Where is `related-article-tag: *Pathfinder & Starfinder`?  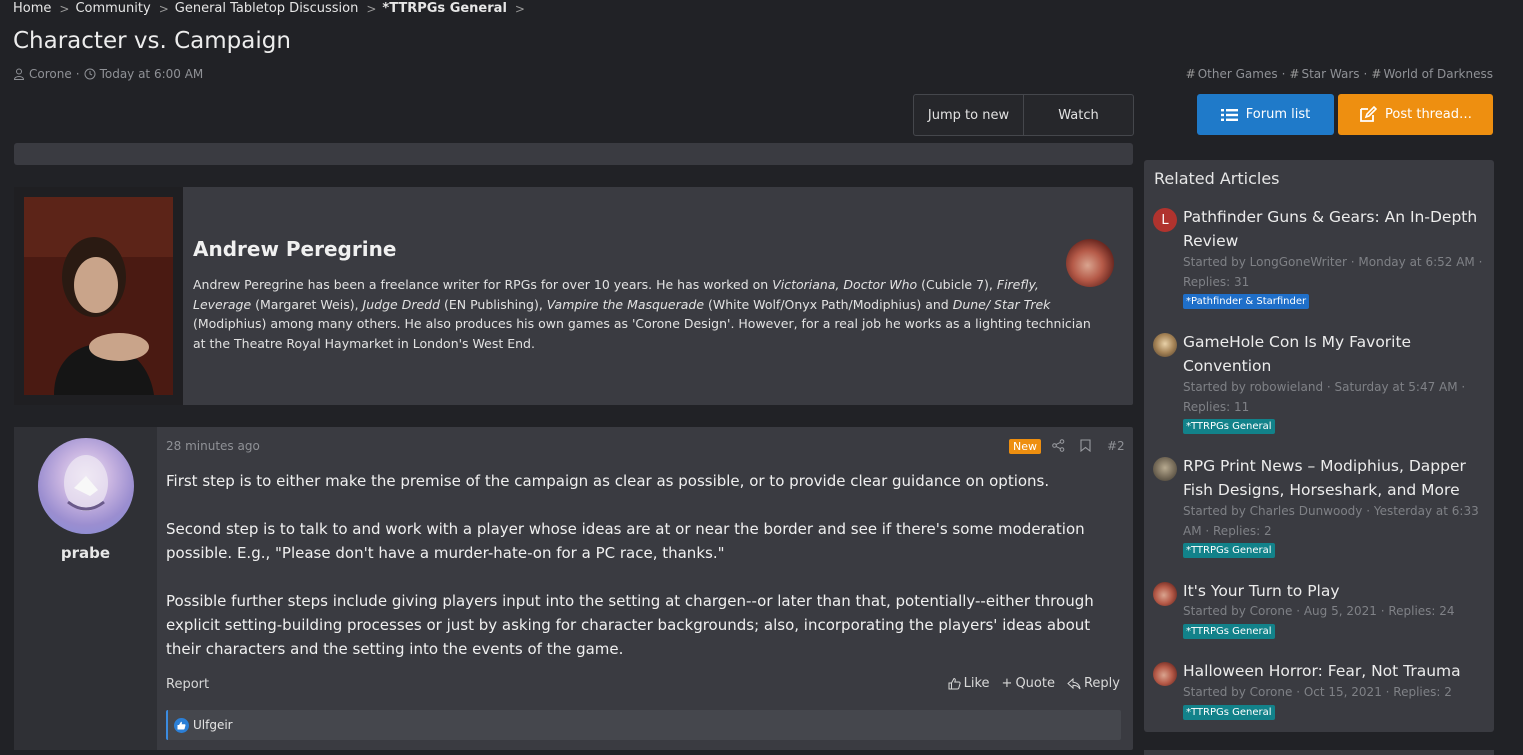
related-article-tag: *Pathfinder & Starfinder is located at coordinates (1246, 301).